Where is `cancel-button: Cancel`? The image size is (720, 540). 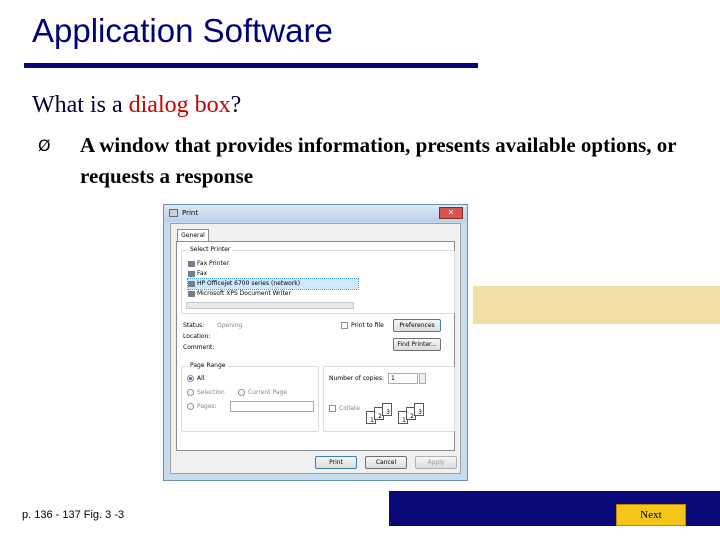
cancel-button: Cancel is located at coordinates (386, 462).